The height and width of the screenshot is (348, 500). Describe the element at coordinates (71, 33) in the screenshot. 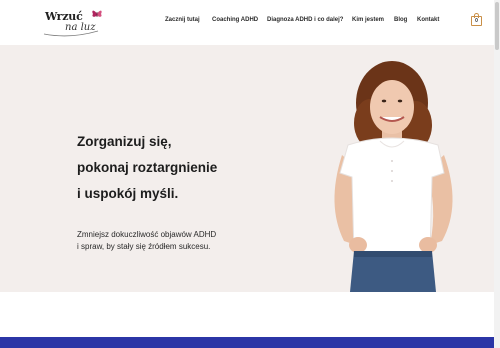

I see `logo-swoosh` at that location.